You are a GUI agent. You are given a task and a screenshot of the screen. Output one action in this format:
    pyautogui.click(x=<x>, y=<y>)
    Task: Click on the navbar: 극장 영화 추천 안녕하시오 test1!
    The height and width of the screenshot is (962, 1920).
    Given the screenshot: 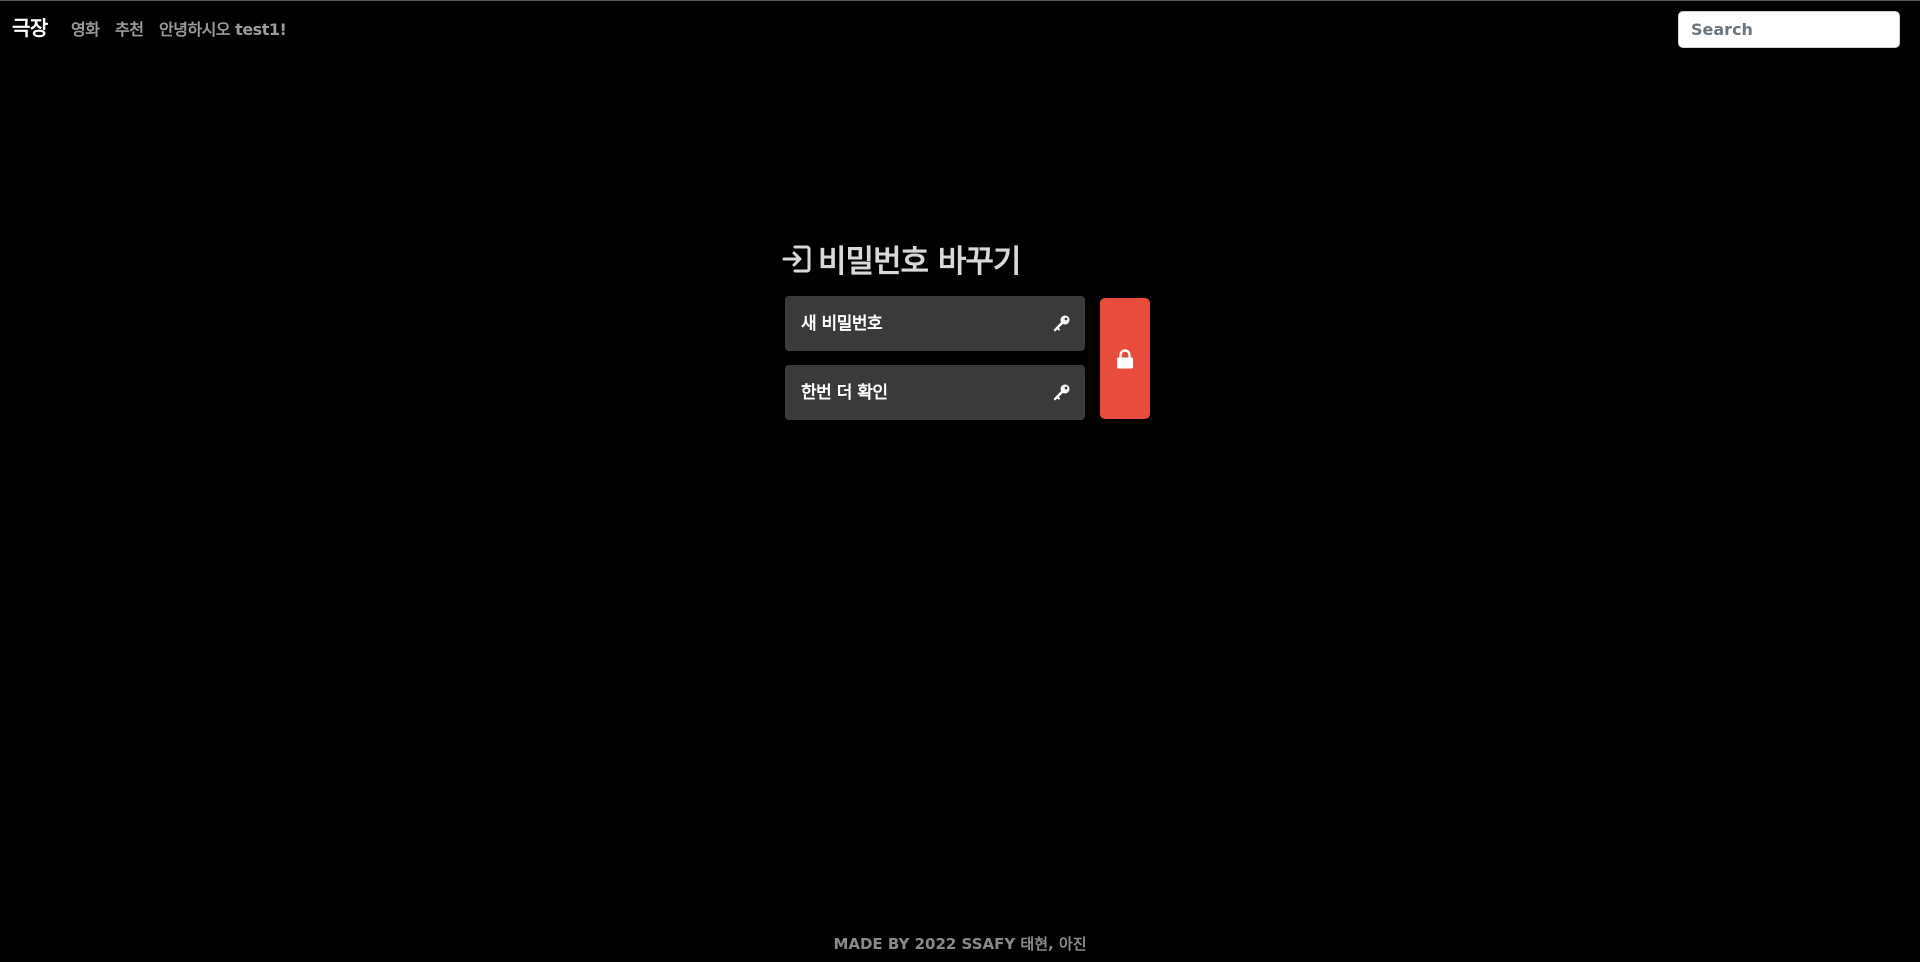 What is the action you would take?
    pyautogui.click(x=960, y=27)
    